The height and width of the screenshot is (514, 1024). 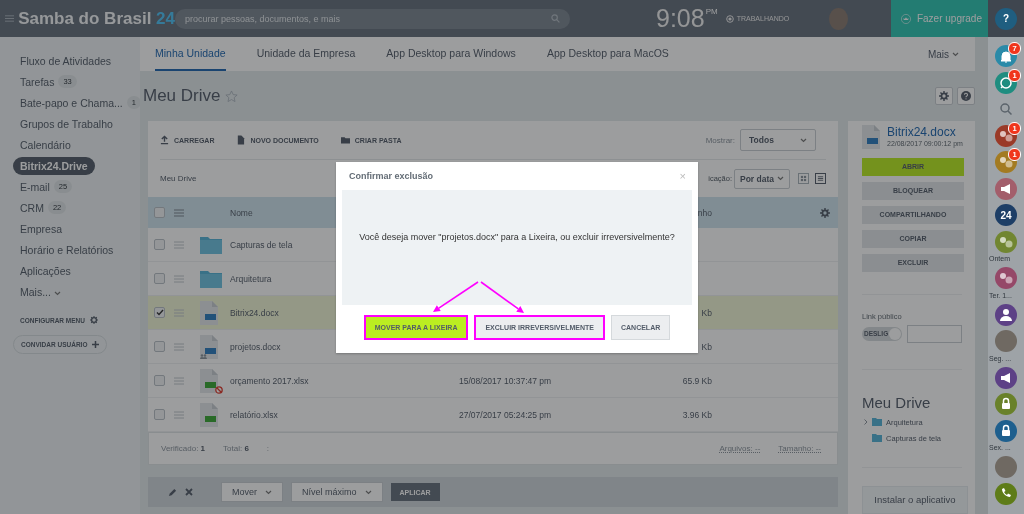 What do you see at coordinates (720, 140) in the screenshot?
I see `show-label: Mostrar:` at bounding box center [720, 140].